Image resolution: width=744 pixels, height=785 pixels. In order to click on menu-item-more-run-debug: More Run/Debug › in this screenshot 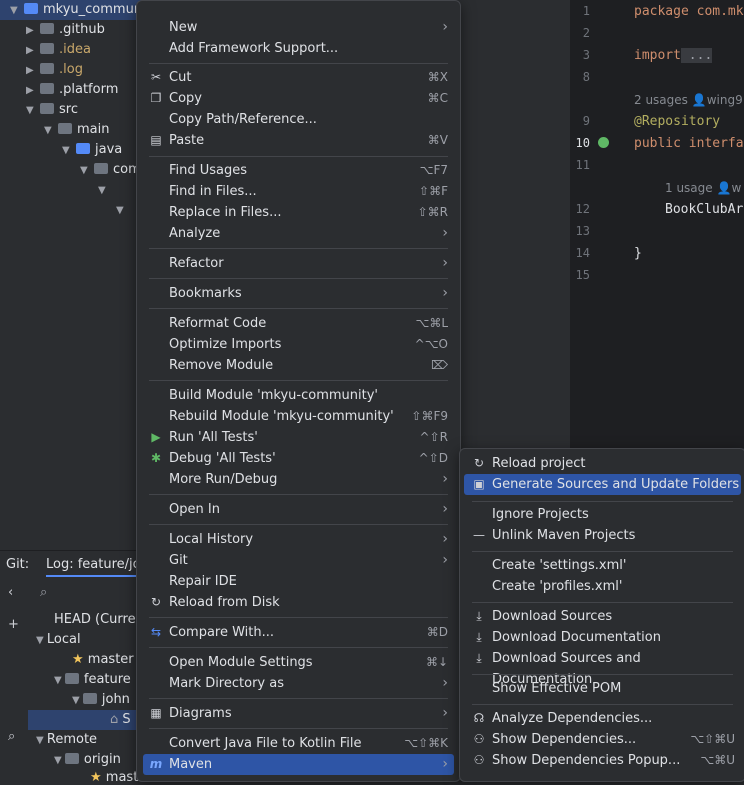, I will do `click(298, 479)`.